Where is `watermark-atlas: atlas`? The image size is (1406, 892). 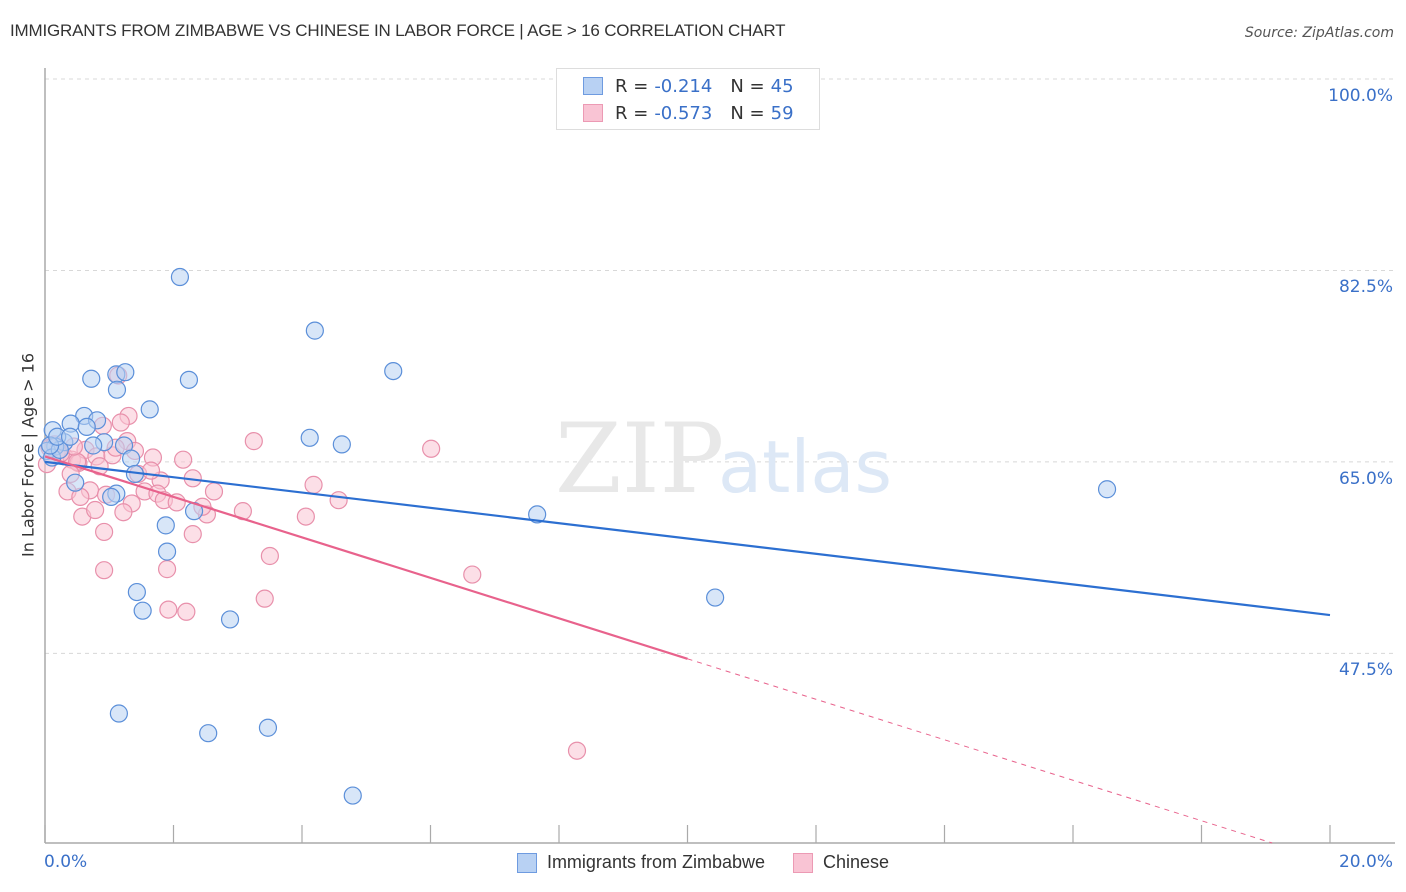 watermark-atlas: atlas is located at coordinates (805, 467).